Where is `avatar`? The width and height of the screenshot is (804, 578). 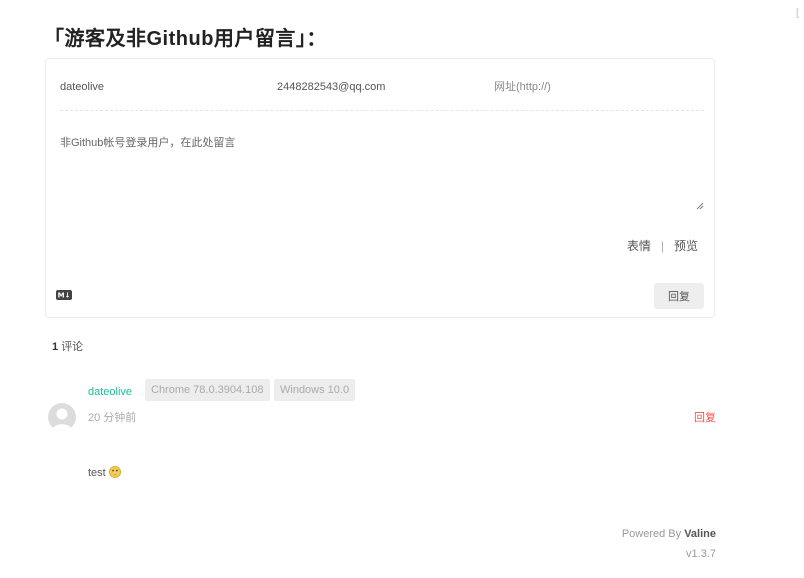 avatar is located at coordinates (62, 417).